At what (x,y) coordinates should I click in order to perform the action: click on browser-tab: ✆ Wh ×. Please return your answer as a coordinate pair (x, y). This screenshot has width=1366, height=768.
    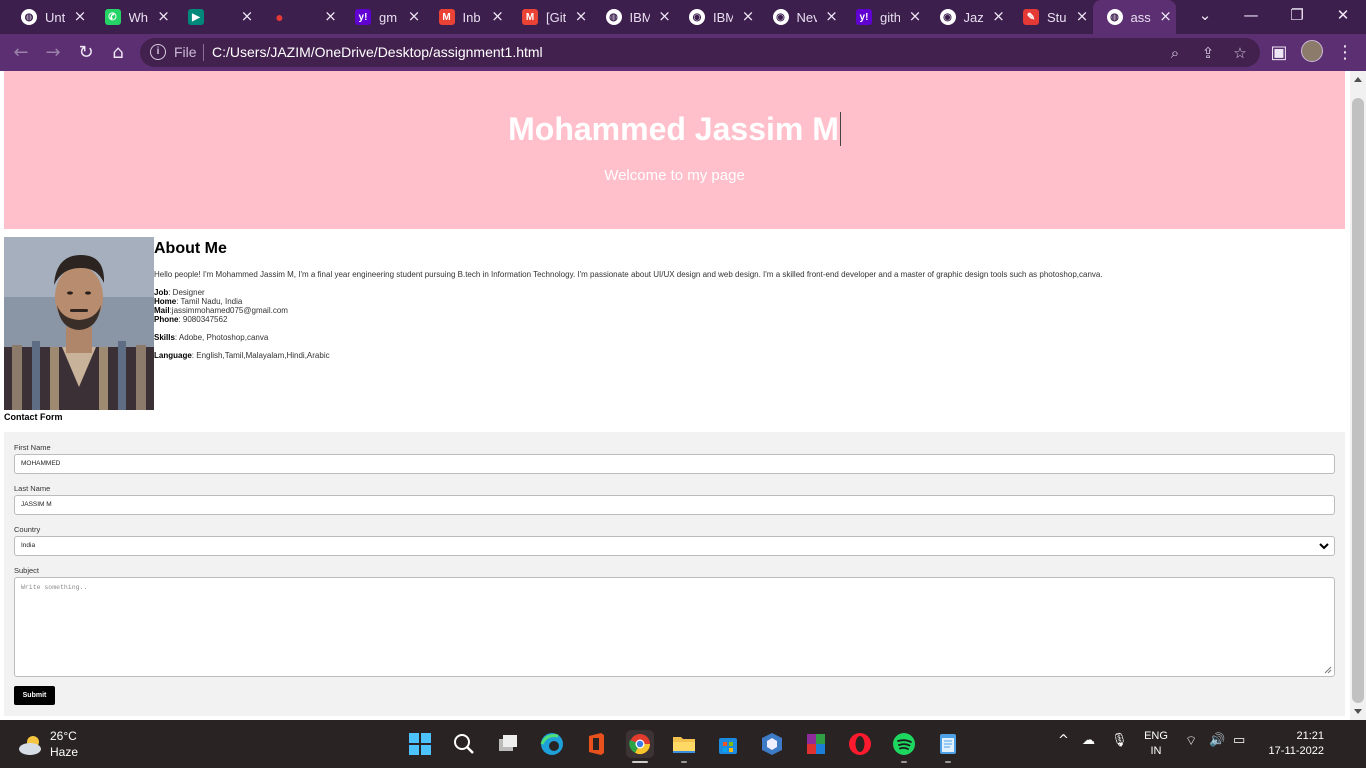
    Looking at the image, I should click on (132, 17).